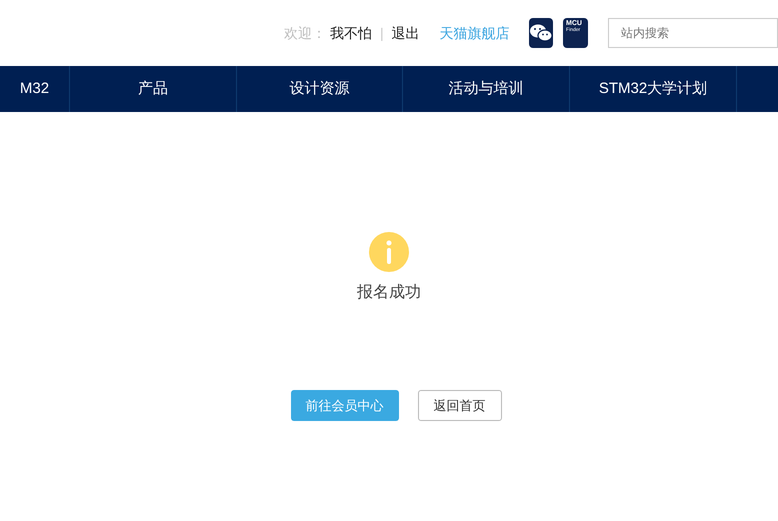  I want to click on home-button: 返回首页, so click(460, 405).